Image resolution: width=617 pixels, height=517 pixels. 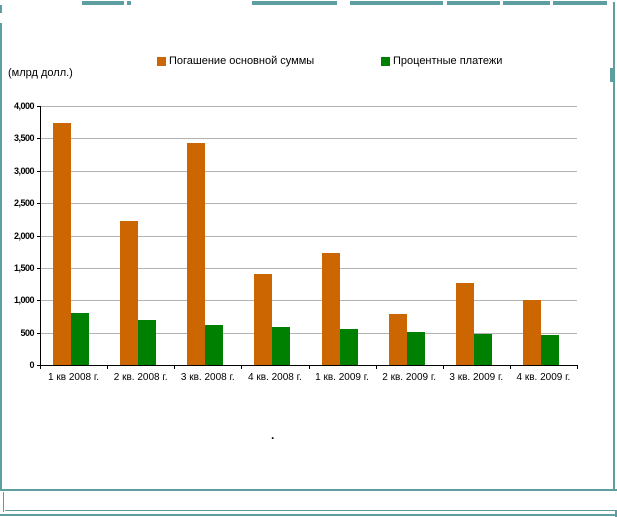 I want to click on y-tick-label: 3,000, so click(x=24, y=170).